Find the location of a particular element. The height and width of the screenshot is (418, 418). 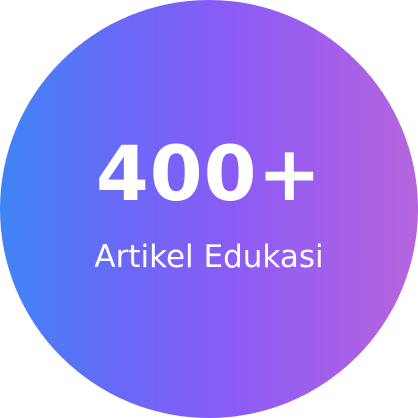

stat-label: Artikel Edukasi is located at coordinates (209, 256).